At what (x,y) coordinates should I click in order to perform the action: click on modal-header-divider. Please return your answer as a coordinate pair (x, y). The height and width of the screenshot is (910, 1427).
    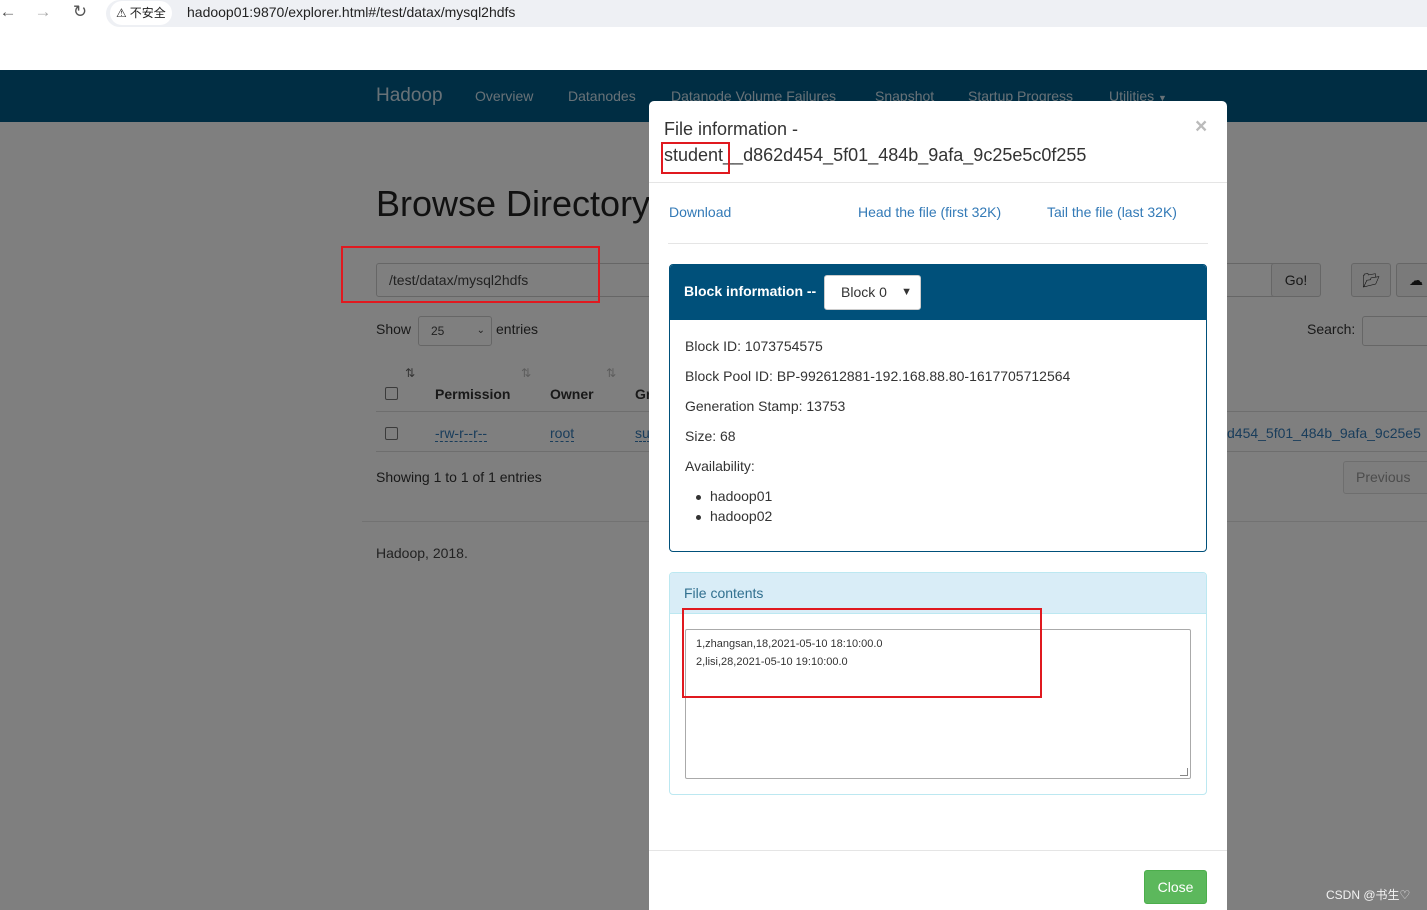
    Looking at the image, I should click on (938, 182).